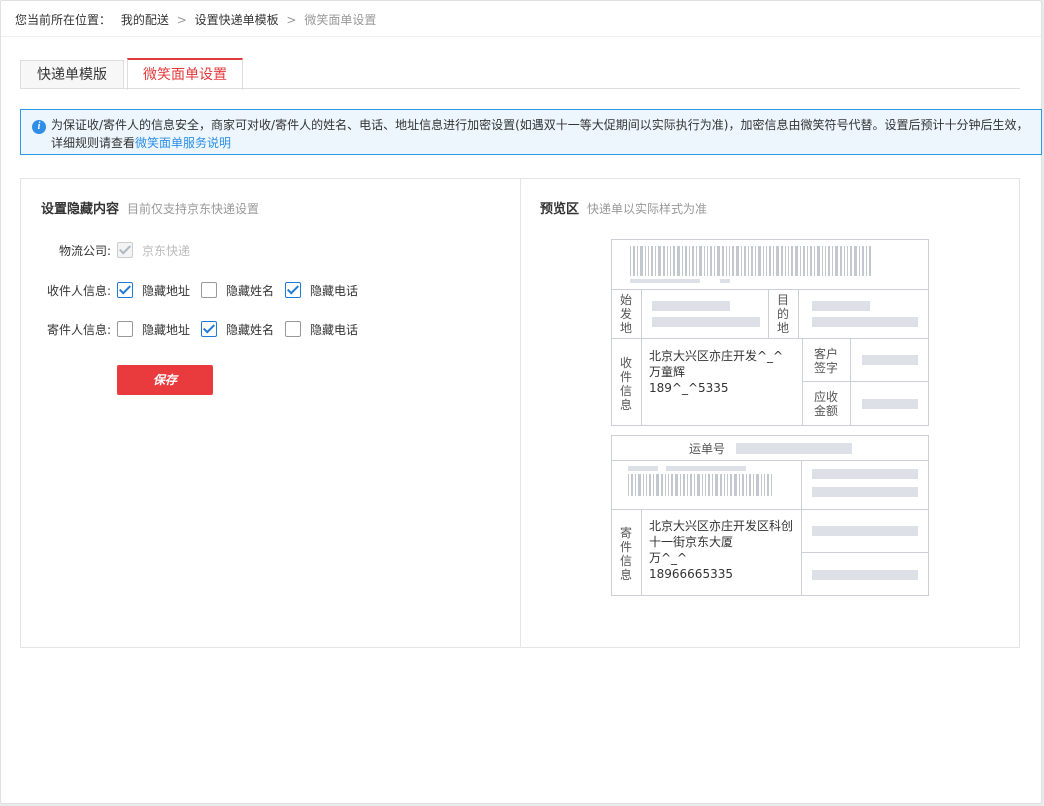  What do you see at coordinates (145, 20) in the screenshot?
I see `breadcrumb-item-delivery: 我的配送` at bounding box center [145, 20].